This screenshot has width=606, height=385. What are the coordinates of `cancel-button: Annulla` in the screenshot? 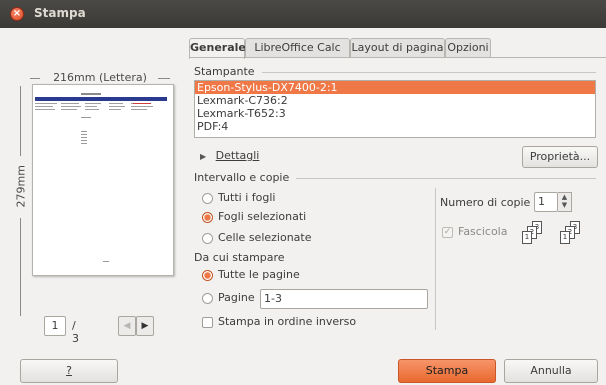 It's located at (551, 371).